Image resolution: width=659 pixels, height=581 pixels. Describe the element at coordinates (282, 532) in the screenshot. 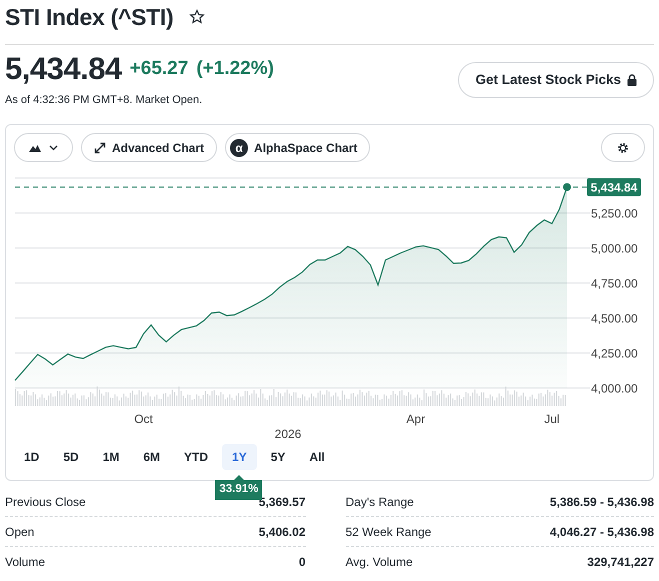

I see `stat-value: 5,406.02` at that location.